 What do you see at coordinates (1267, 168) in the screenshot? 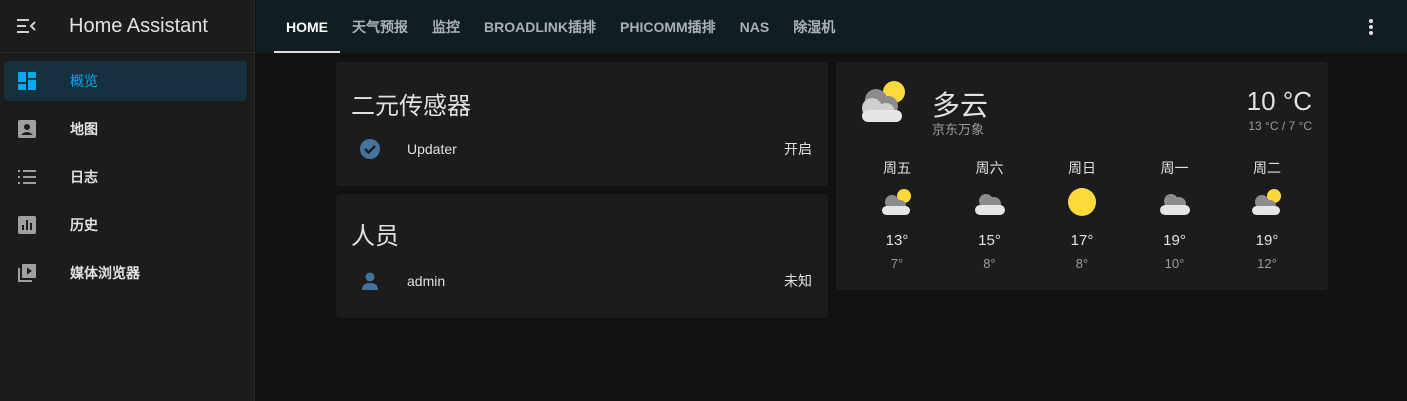
I see `forecast-day-label: 周二` at bounding box center [1267, 168].